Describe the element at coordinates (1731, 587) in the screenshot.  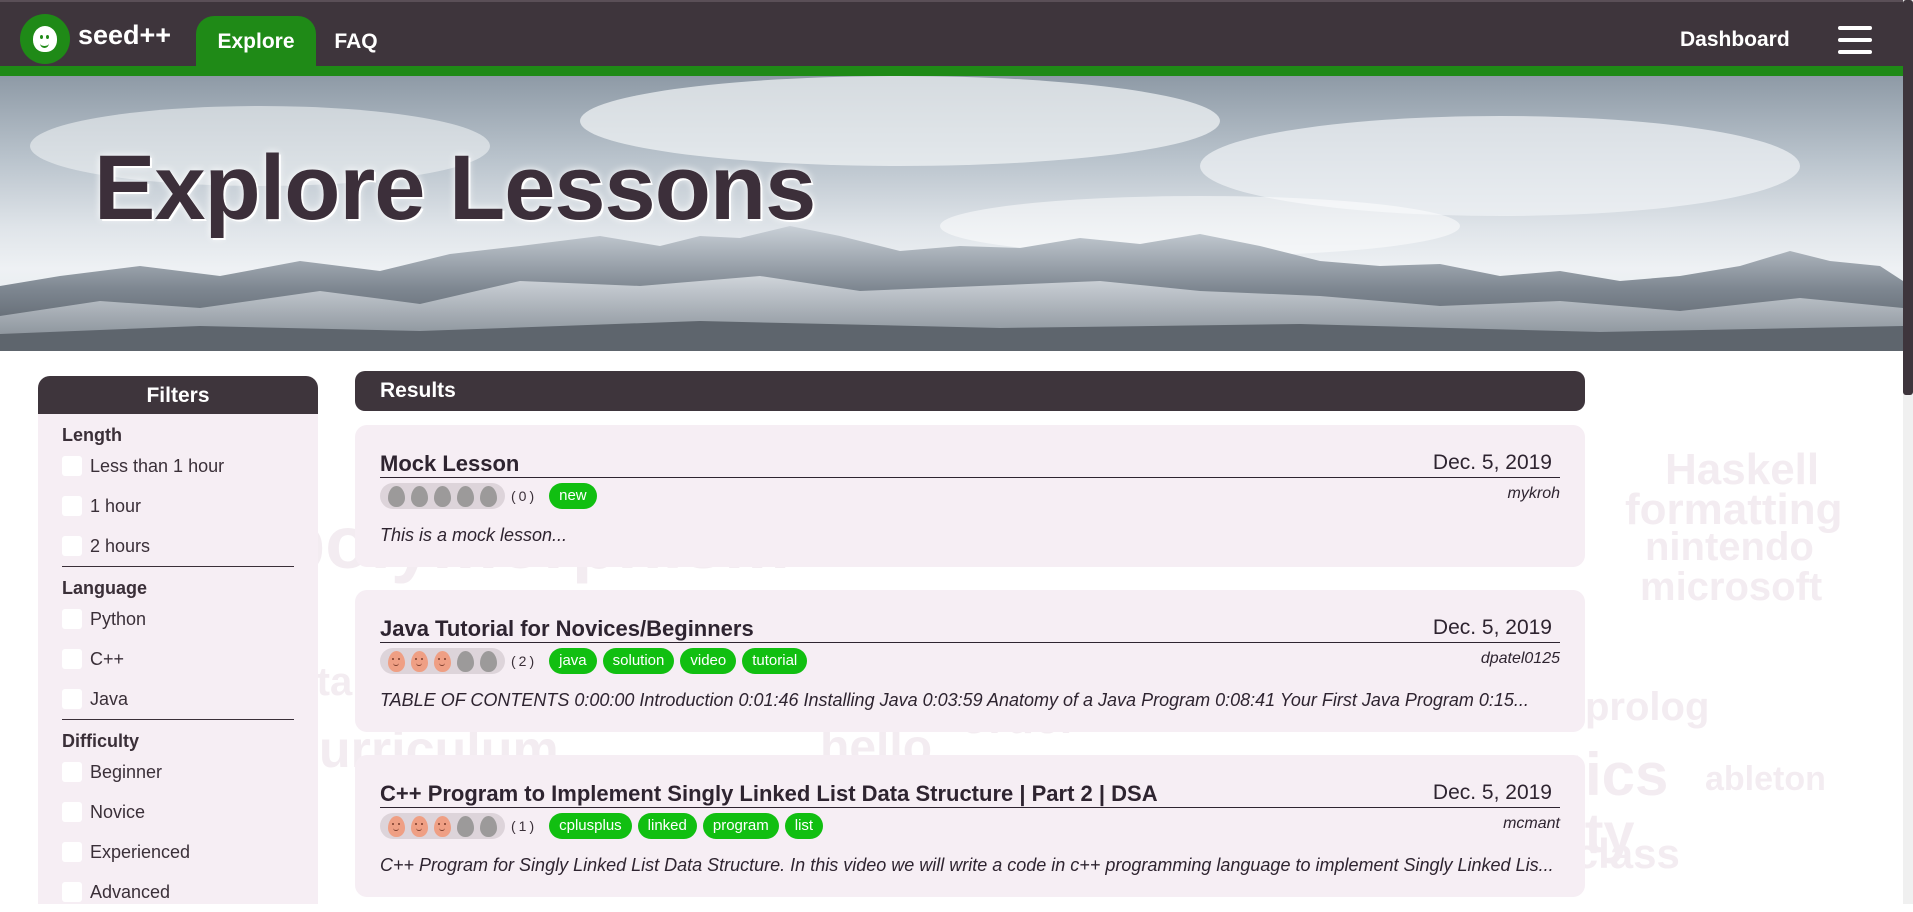
I see `cloud-word: microsoft` at that location.